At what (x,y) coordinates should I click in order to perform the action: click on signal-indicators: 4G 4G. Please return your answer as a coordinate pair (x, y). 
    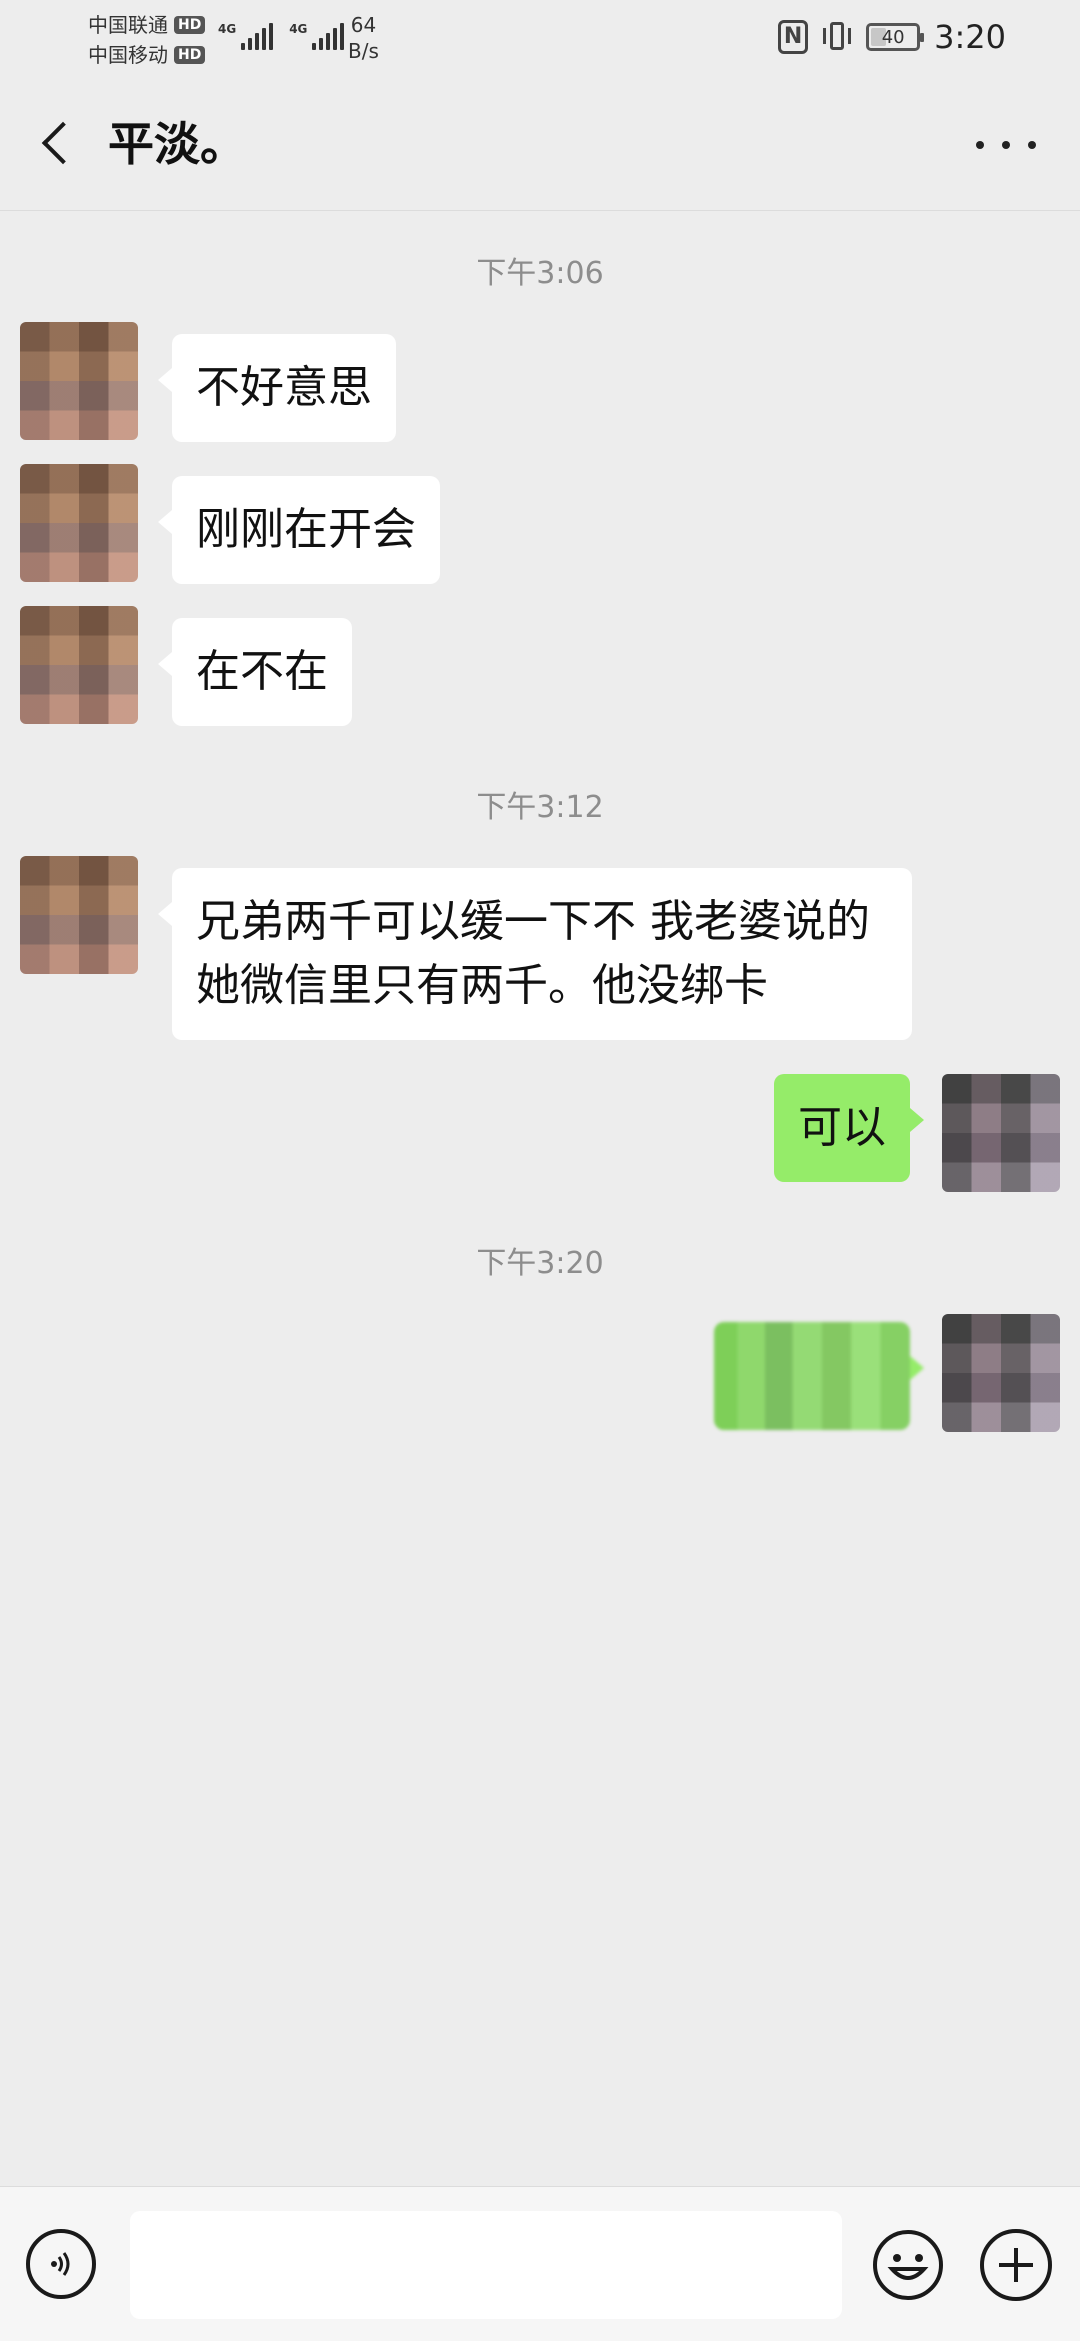
    Looking at the image, I should click on (281, 36).